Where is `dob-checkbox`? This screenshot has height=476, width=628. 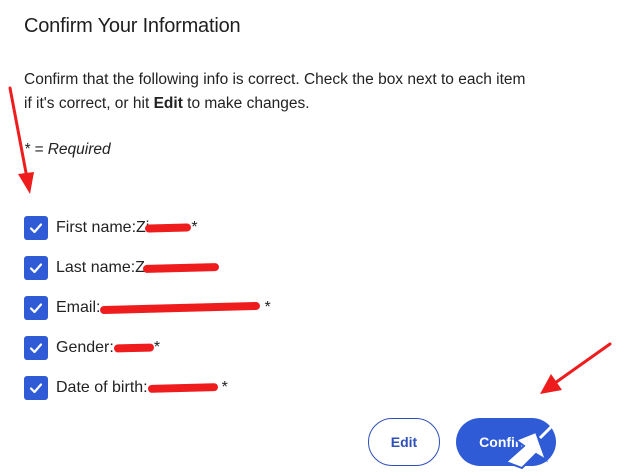
dob-checkbox is located at coordinates (36, 388).